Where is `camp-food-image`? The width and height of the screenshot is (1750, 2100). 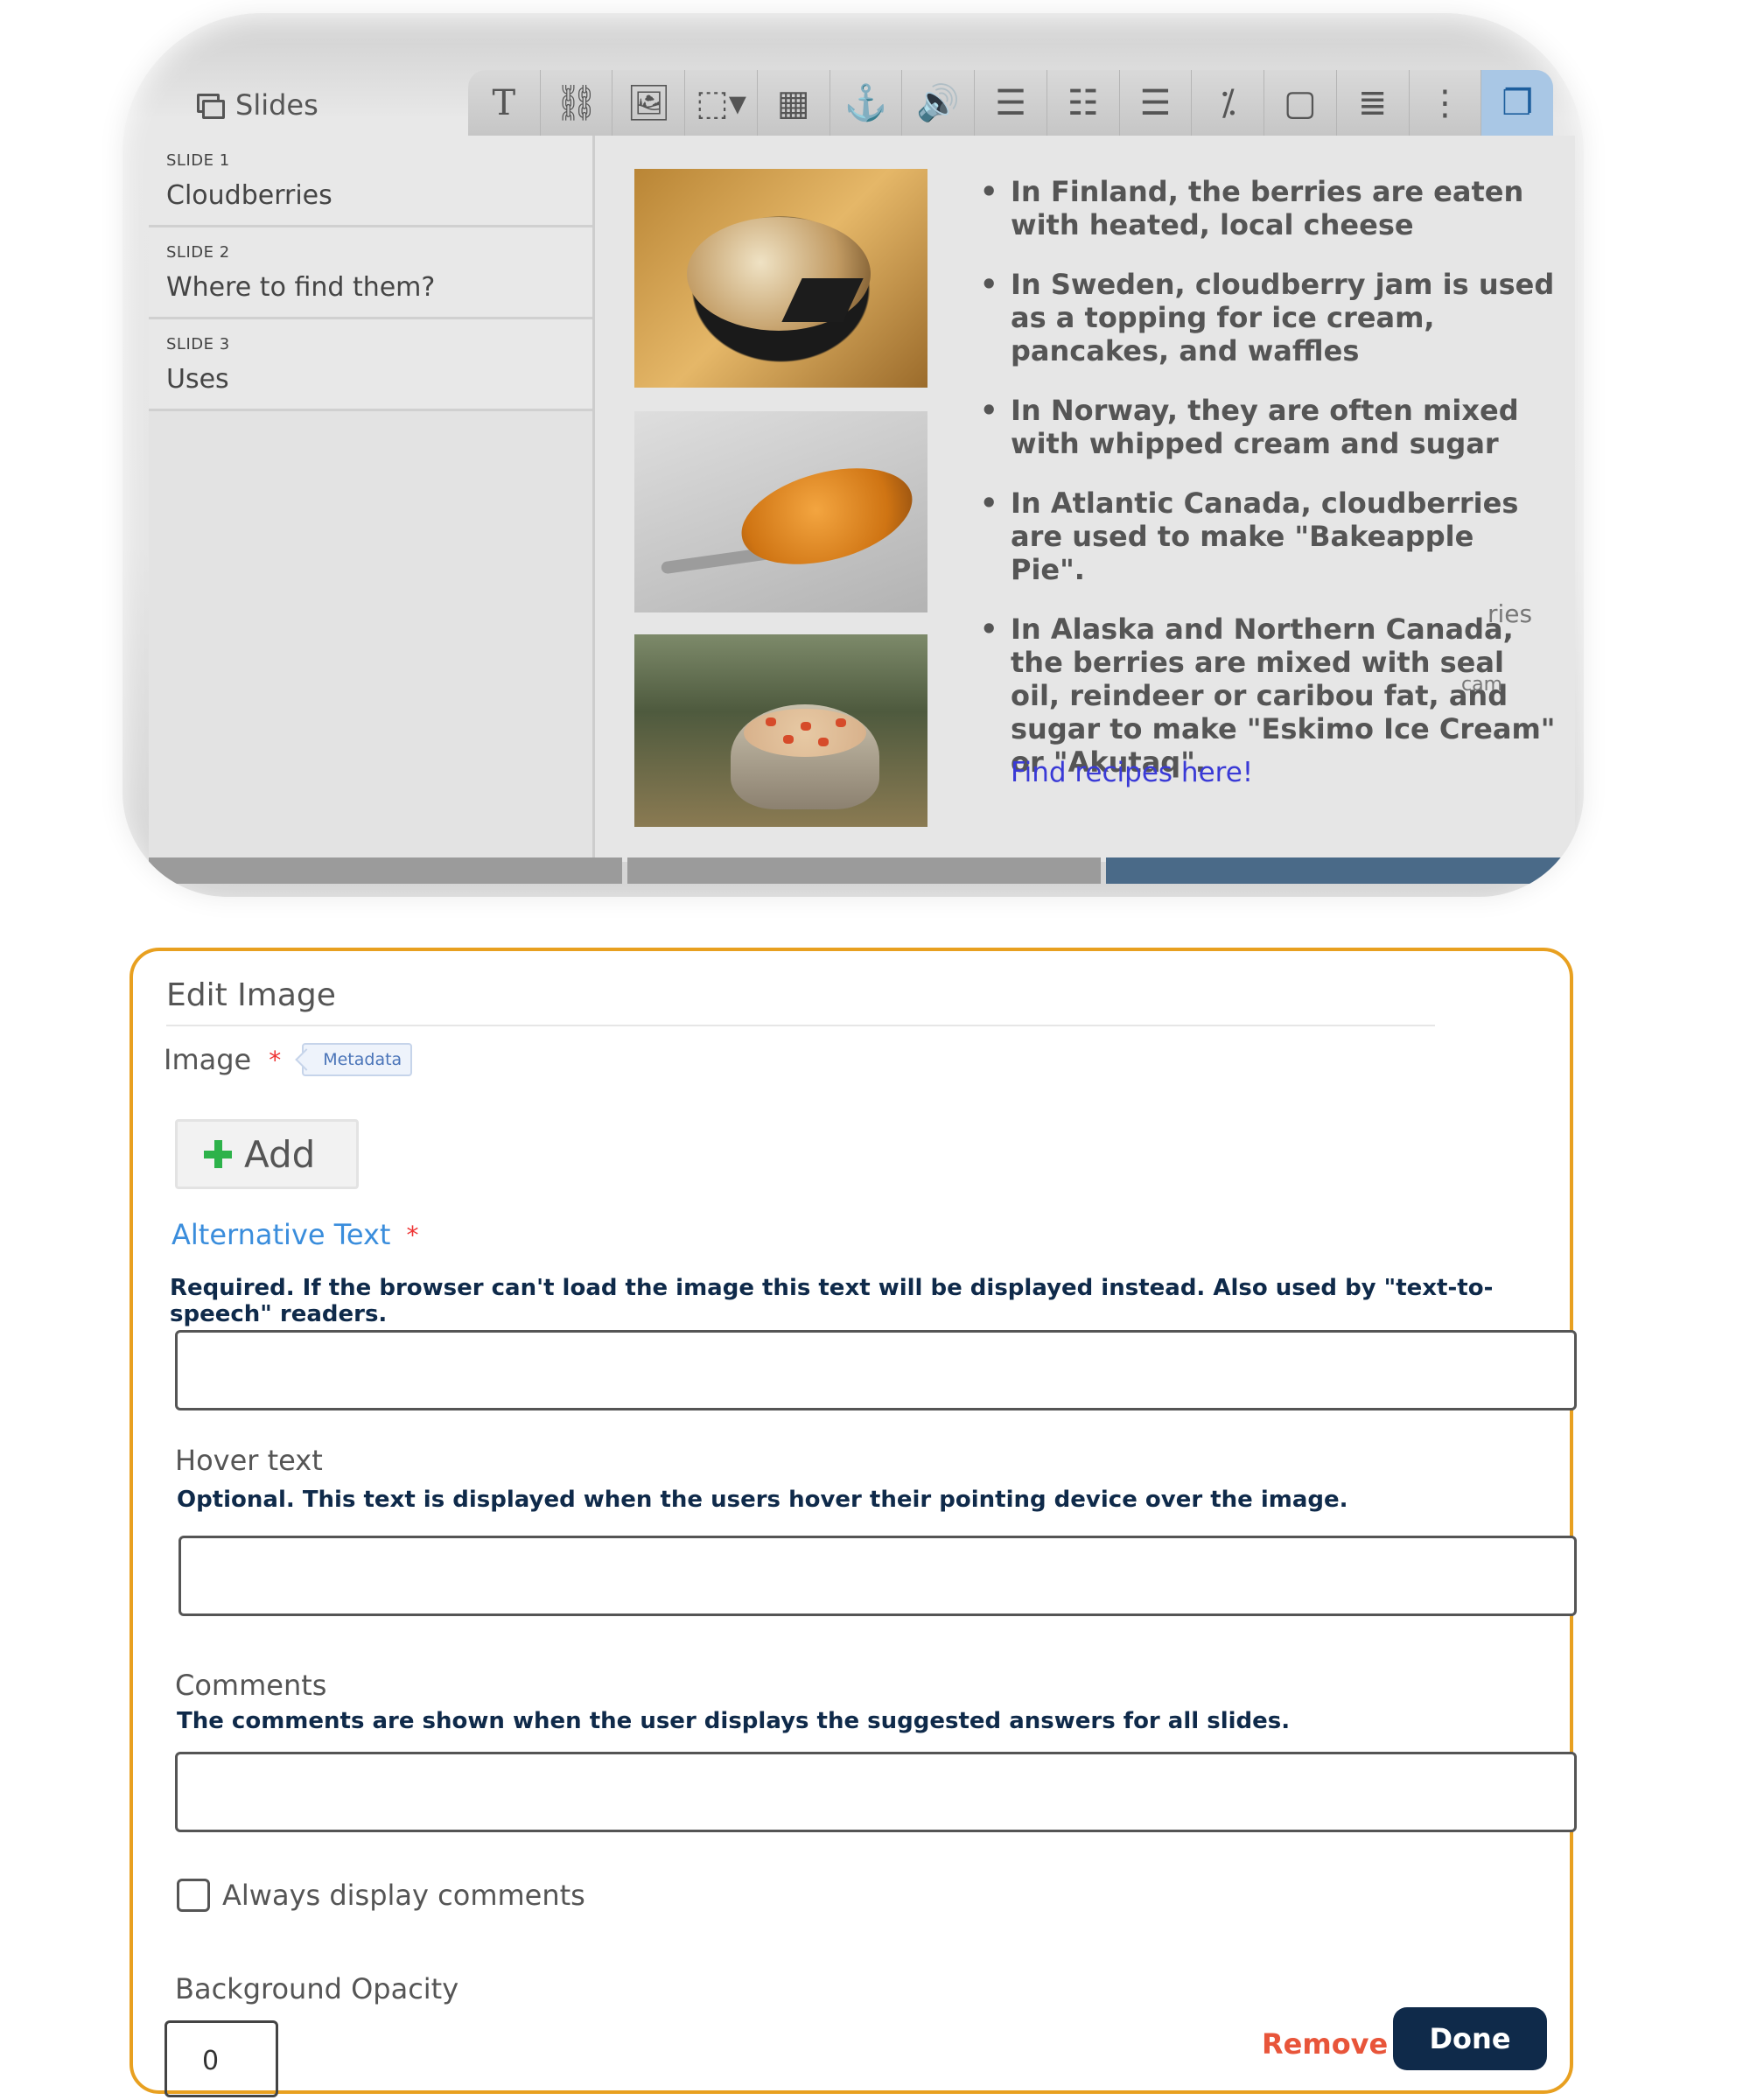
camp-food-image is located at coordinates (781, 730).